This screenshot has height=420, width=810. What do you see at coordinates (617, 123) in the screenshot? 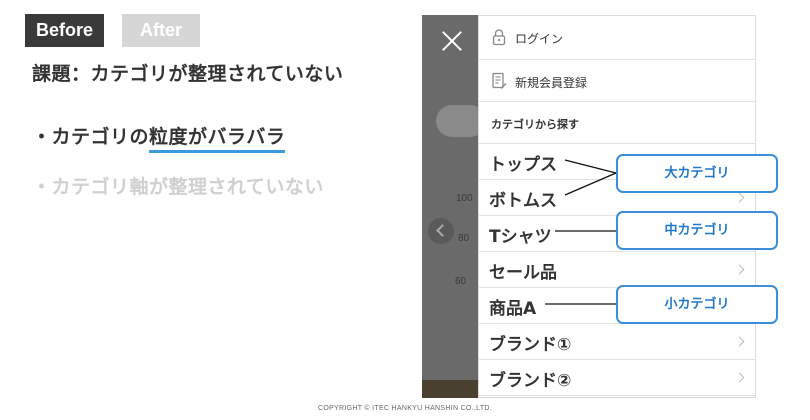
I see `menu-section-header: カテゴリから探す` at bounding box center [617, 123].